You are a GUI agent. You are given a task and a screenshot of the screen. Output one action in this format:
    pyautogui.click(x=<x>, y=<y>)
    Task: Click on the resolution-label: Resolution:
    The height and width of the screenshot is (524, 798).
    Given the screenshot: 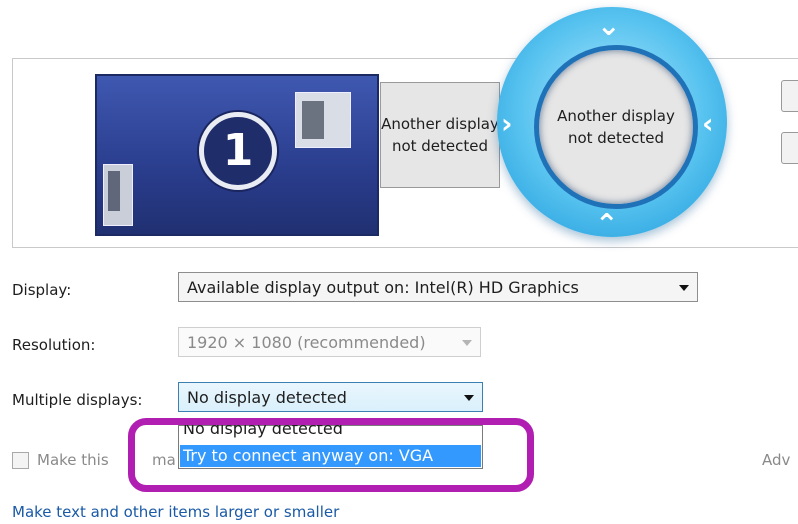 What is the action you would take?
    pyautogui.click(x=54, y=345)
    